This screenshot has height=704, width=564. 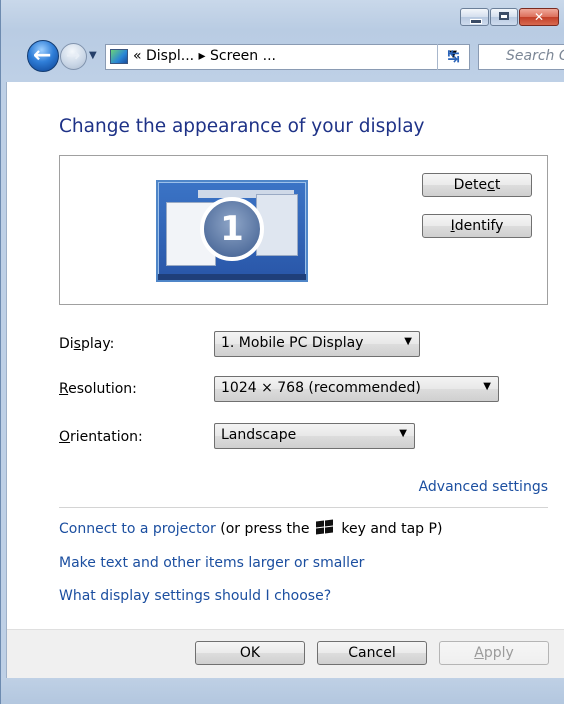 I want to click on back-arrow-icon: ←, so click(x=42, y=55).